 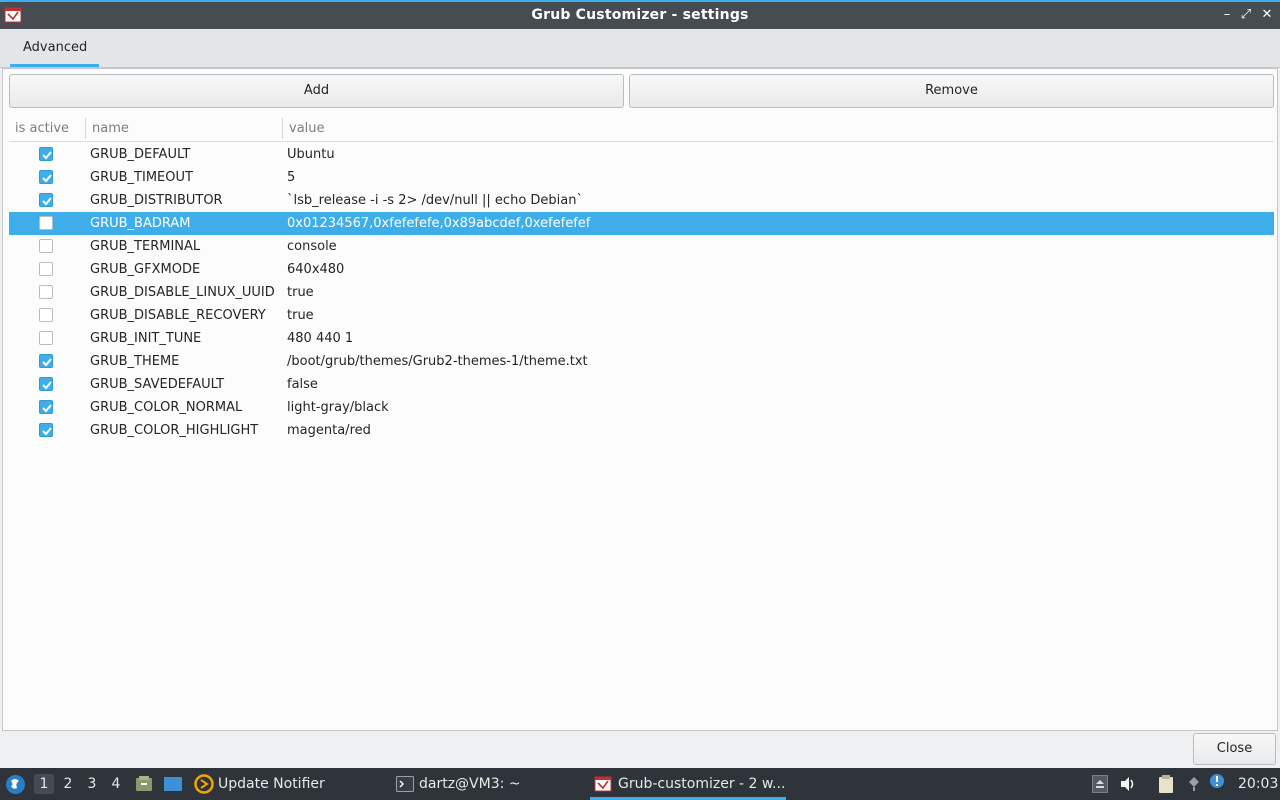 I want to click on setting-name: GRUB_COLOR_NORMAL, so click(x=166, y=407).